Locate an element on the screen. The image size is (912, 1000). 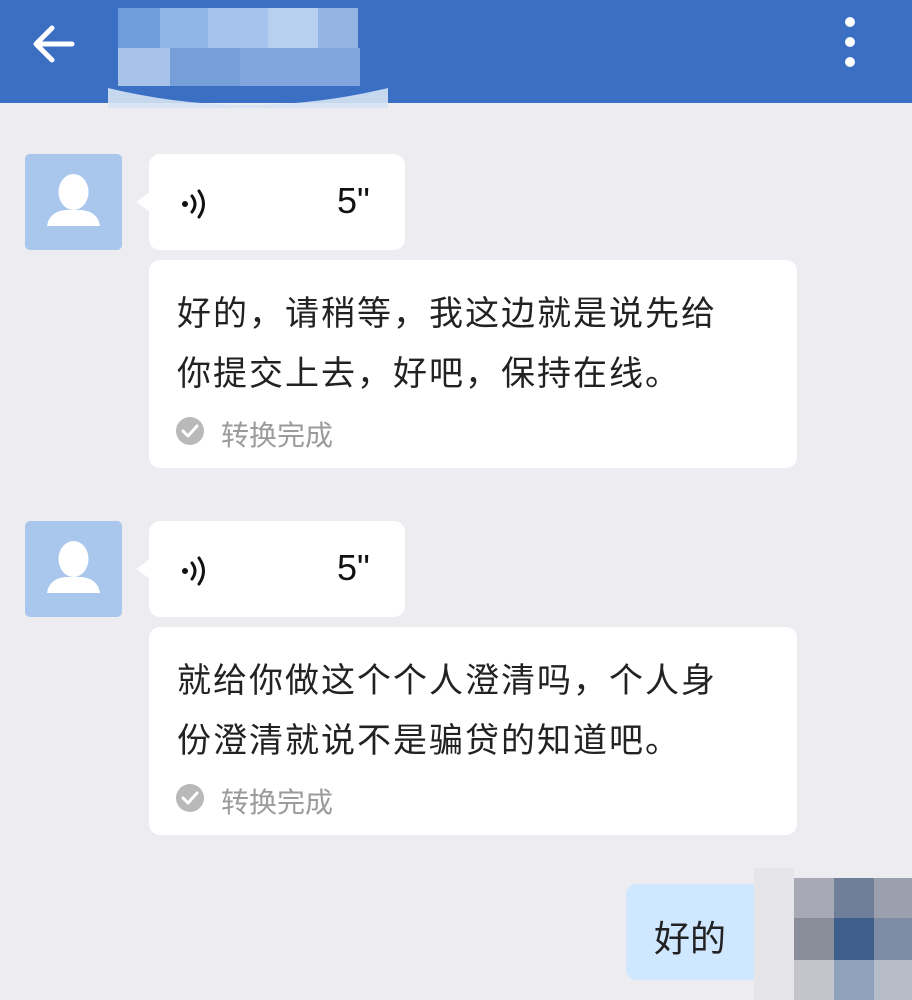
app-header is located at coordinates (456, 54).